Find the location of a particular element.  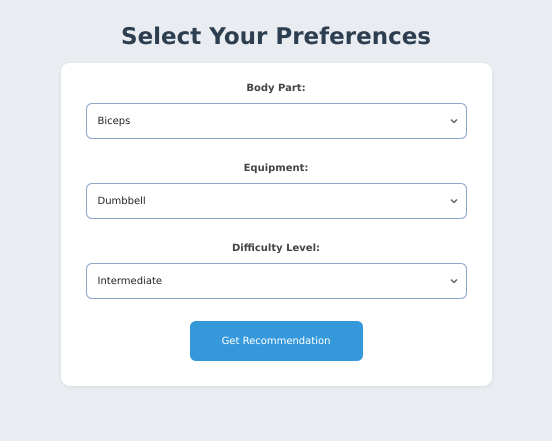

field-label: Body Part: is located at coordinates (276, 88).